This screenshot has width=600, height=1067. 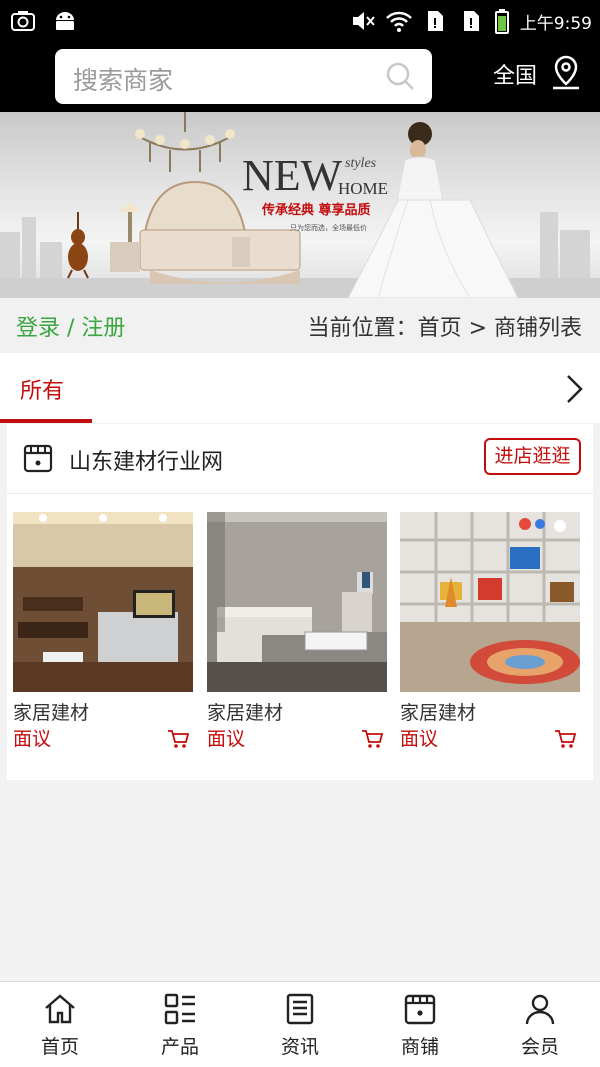 I want to click on login-register-link: 登录 / 注册, so click(x=70, y=326).